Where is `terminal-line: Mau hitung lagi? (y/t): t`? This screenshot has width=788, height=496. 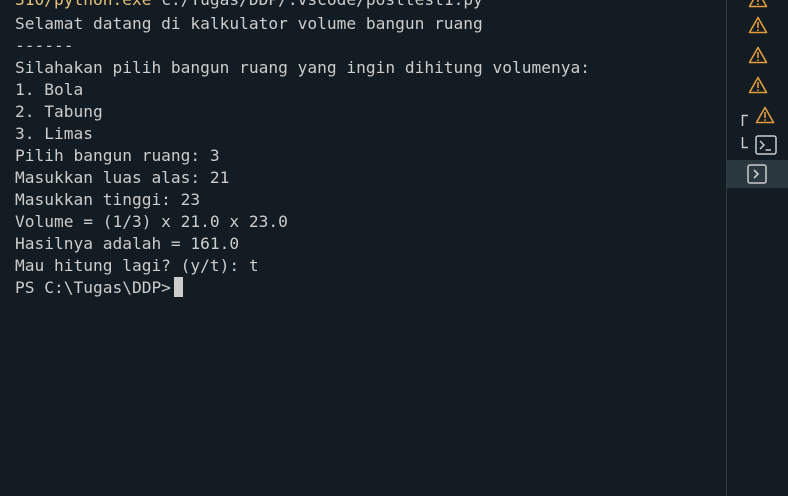 terminal-line: Mau hitung lagi? (y/t): t is located at coordinates (137, 265).